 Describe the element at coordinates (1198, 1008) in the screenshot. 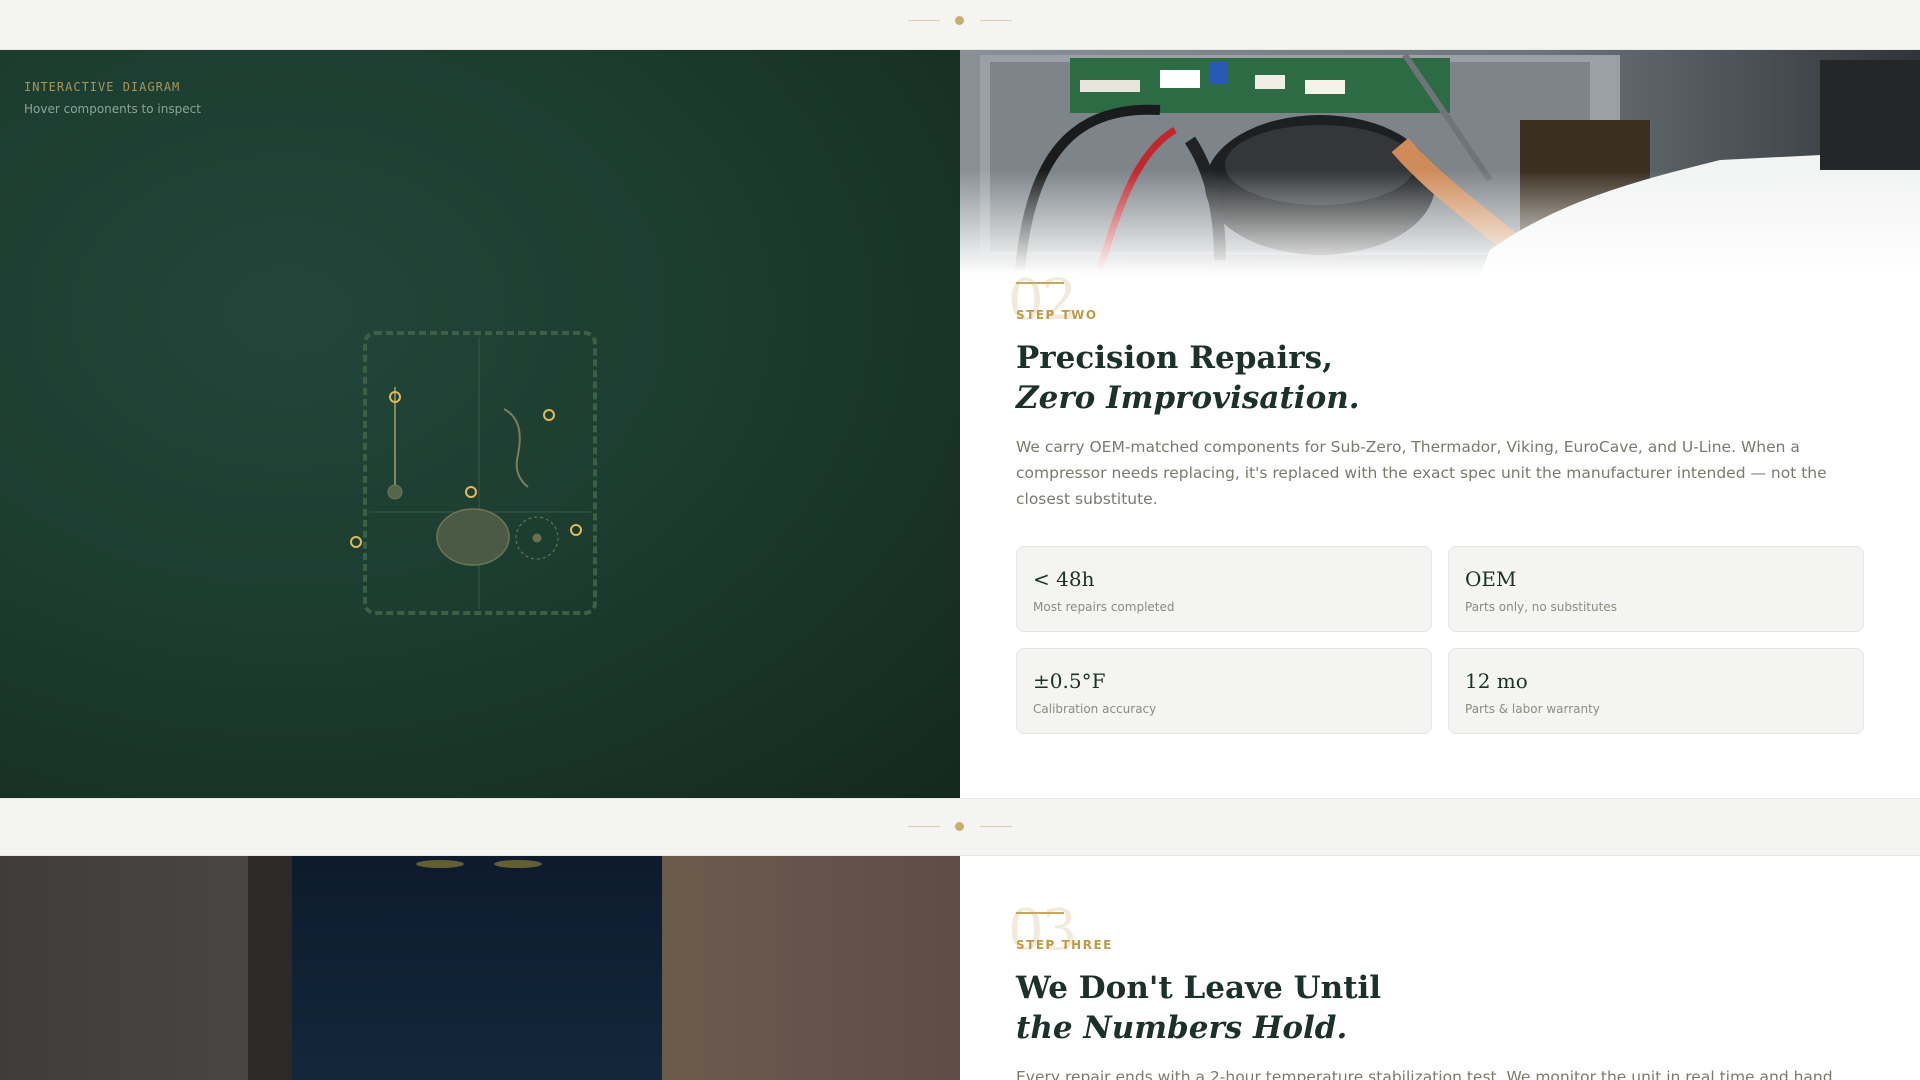

I see `step-title: We Don't Leave Until the Numbers Hold.` at that location.